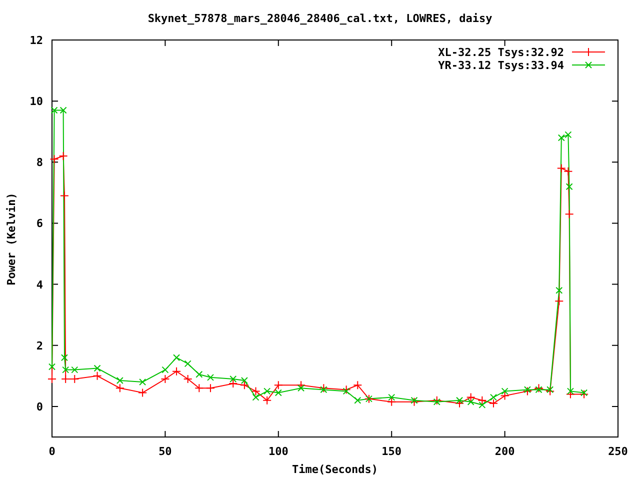 The width and height of the screenshot is (640, 480). What do you see at coordinates (504, 451) in the screenshot?
I see `axis-tick-label: 200` at bounding box center [504, 451].